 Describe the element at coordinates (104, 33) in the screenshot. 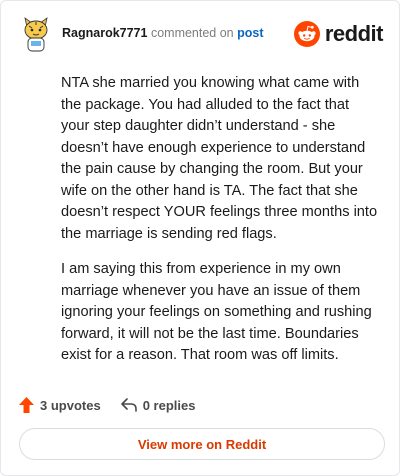

I see `username: Ragnarok7771` at that location.